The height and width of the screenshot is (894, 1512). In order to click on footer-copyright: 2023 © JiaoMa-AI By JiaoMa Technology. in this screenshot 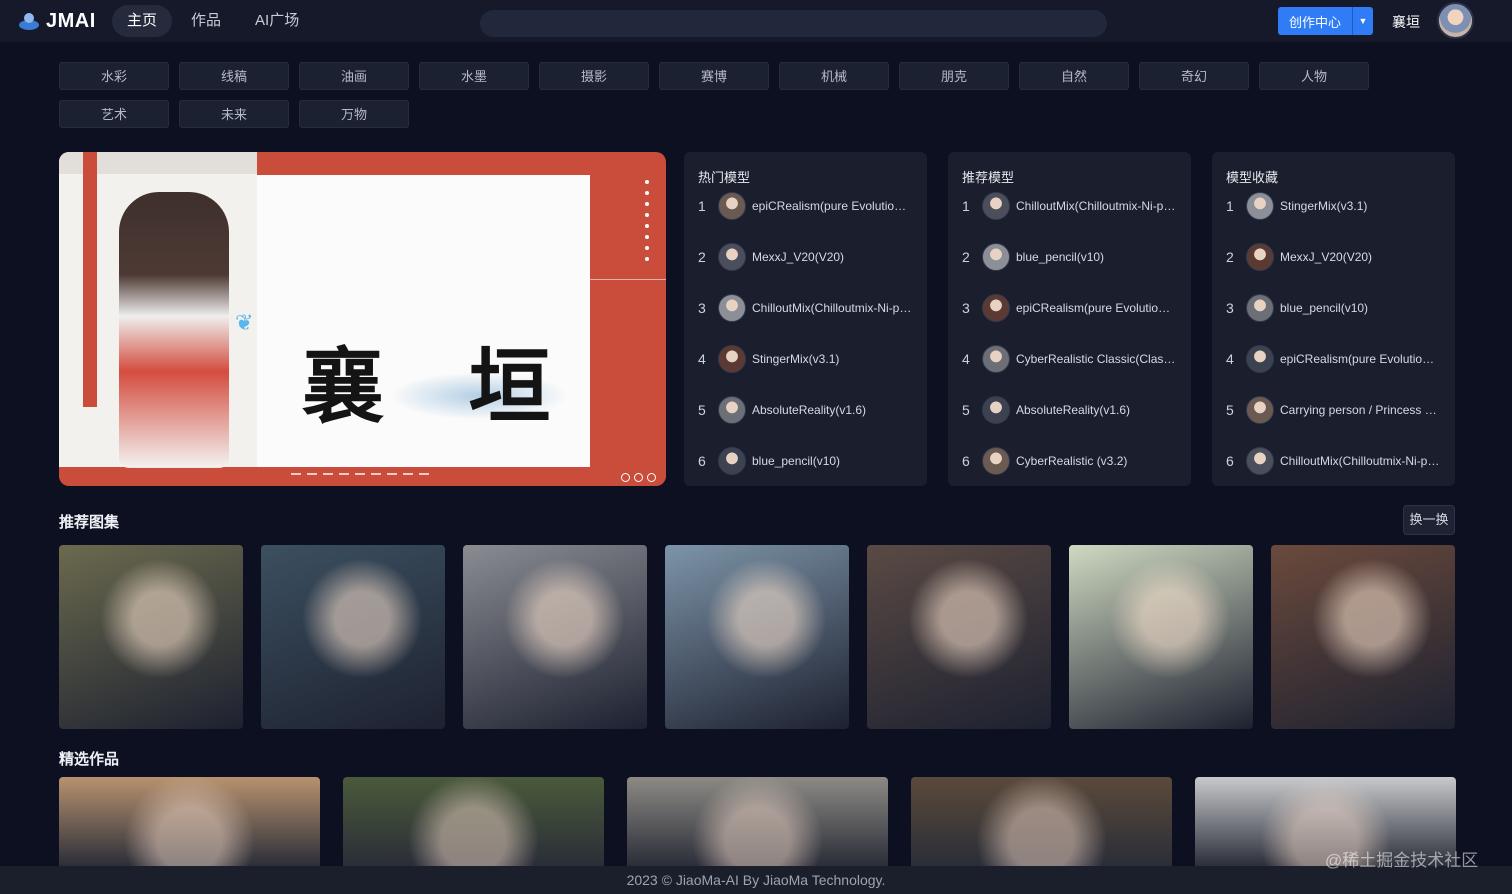, I will do `click(756, 880)`.